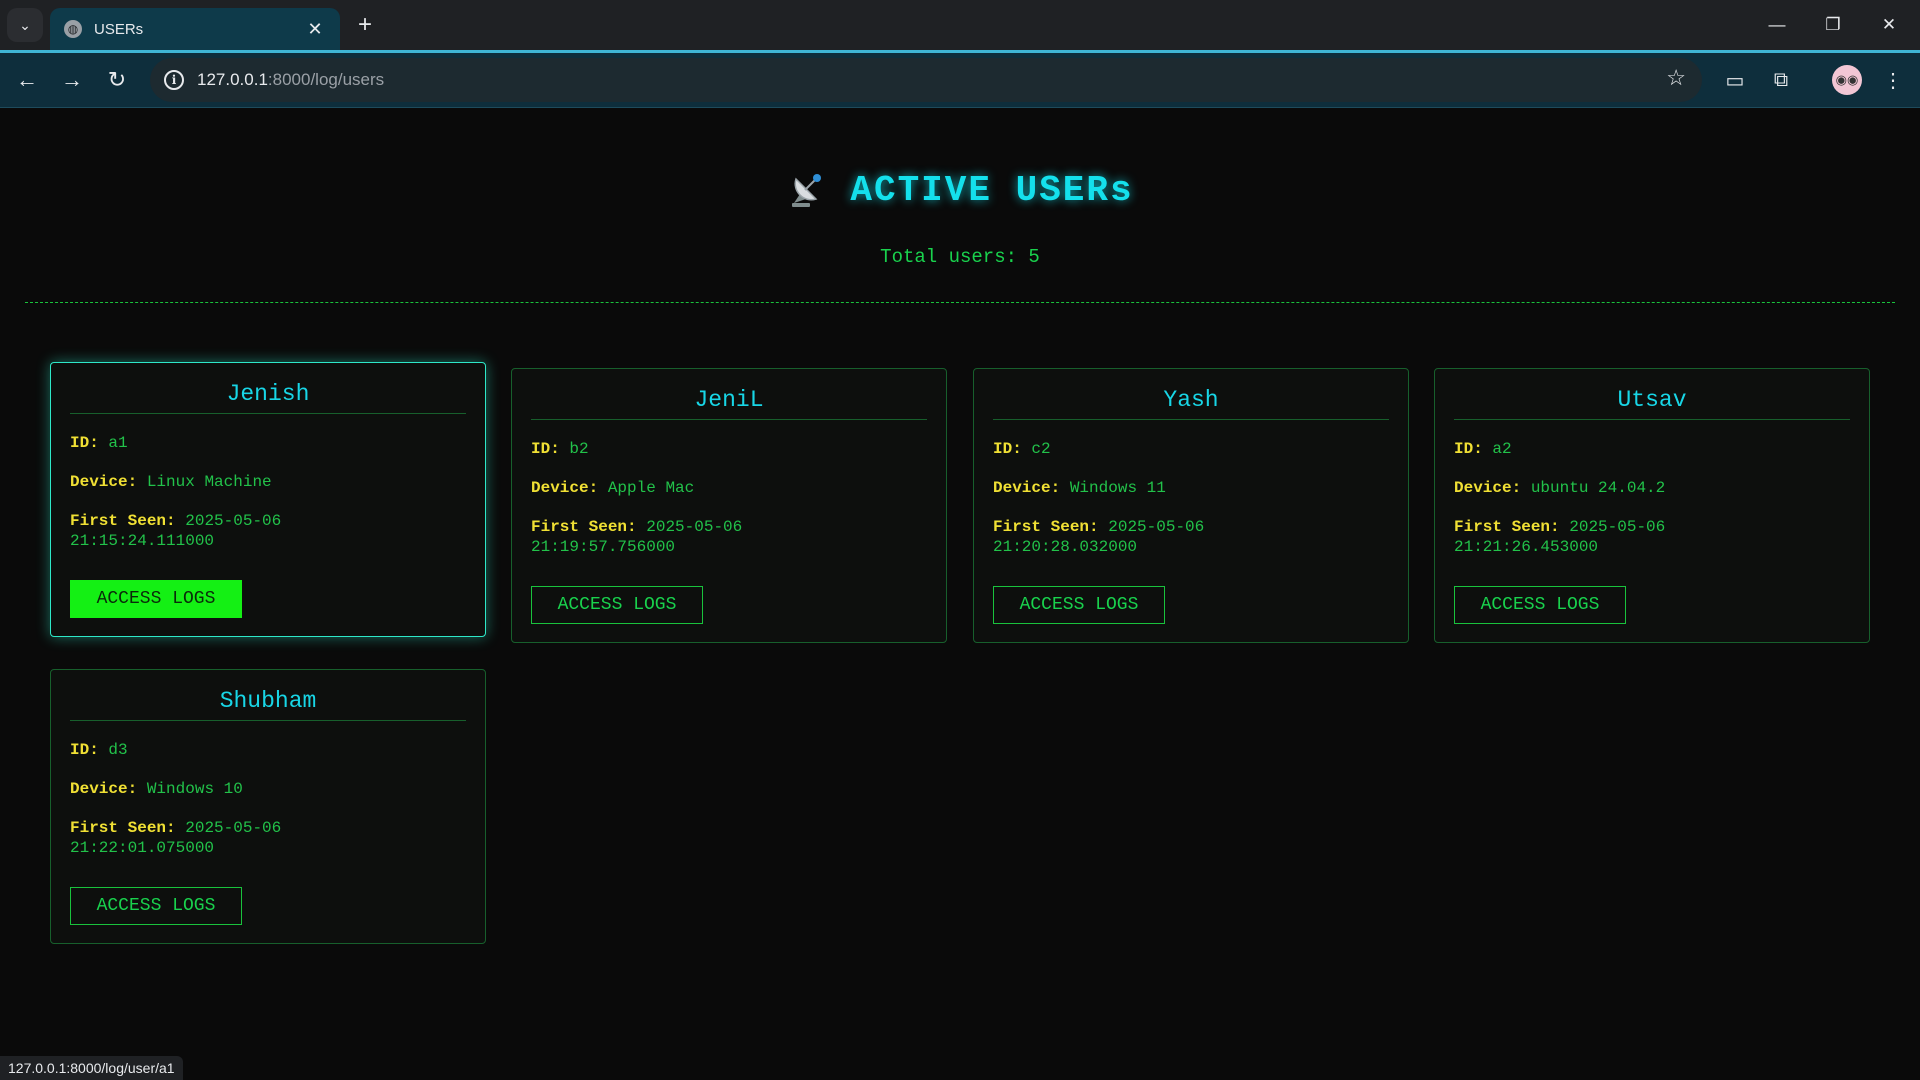 The width and height of the screenshot is (1920, 1080). Describe the element at coordinates (1893, 80) in the screenshot. I see `menu-dots-icon: ⋮` at that location.